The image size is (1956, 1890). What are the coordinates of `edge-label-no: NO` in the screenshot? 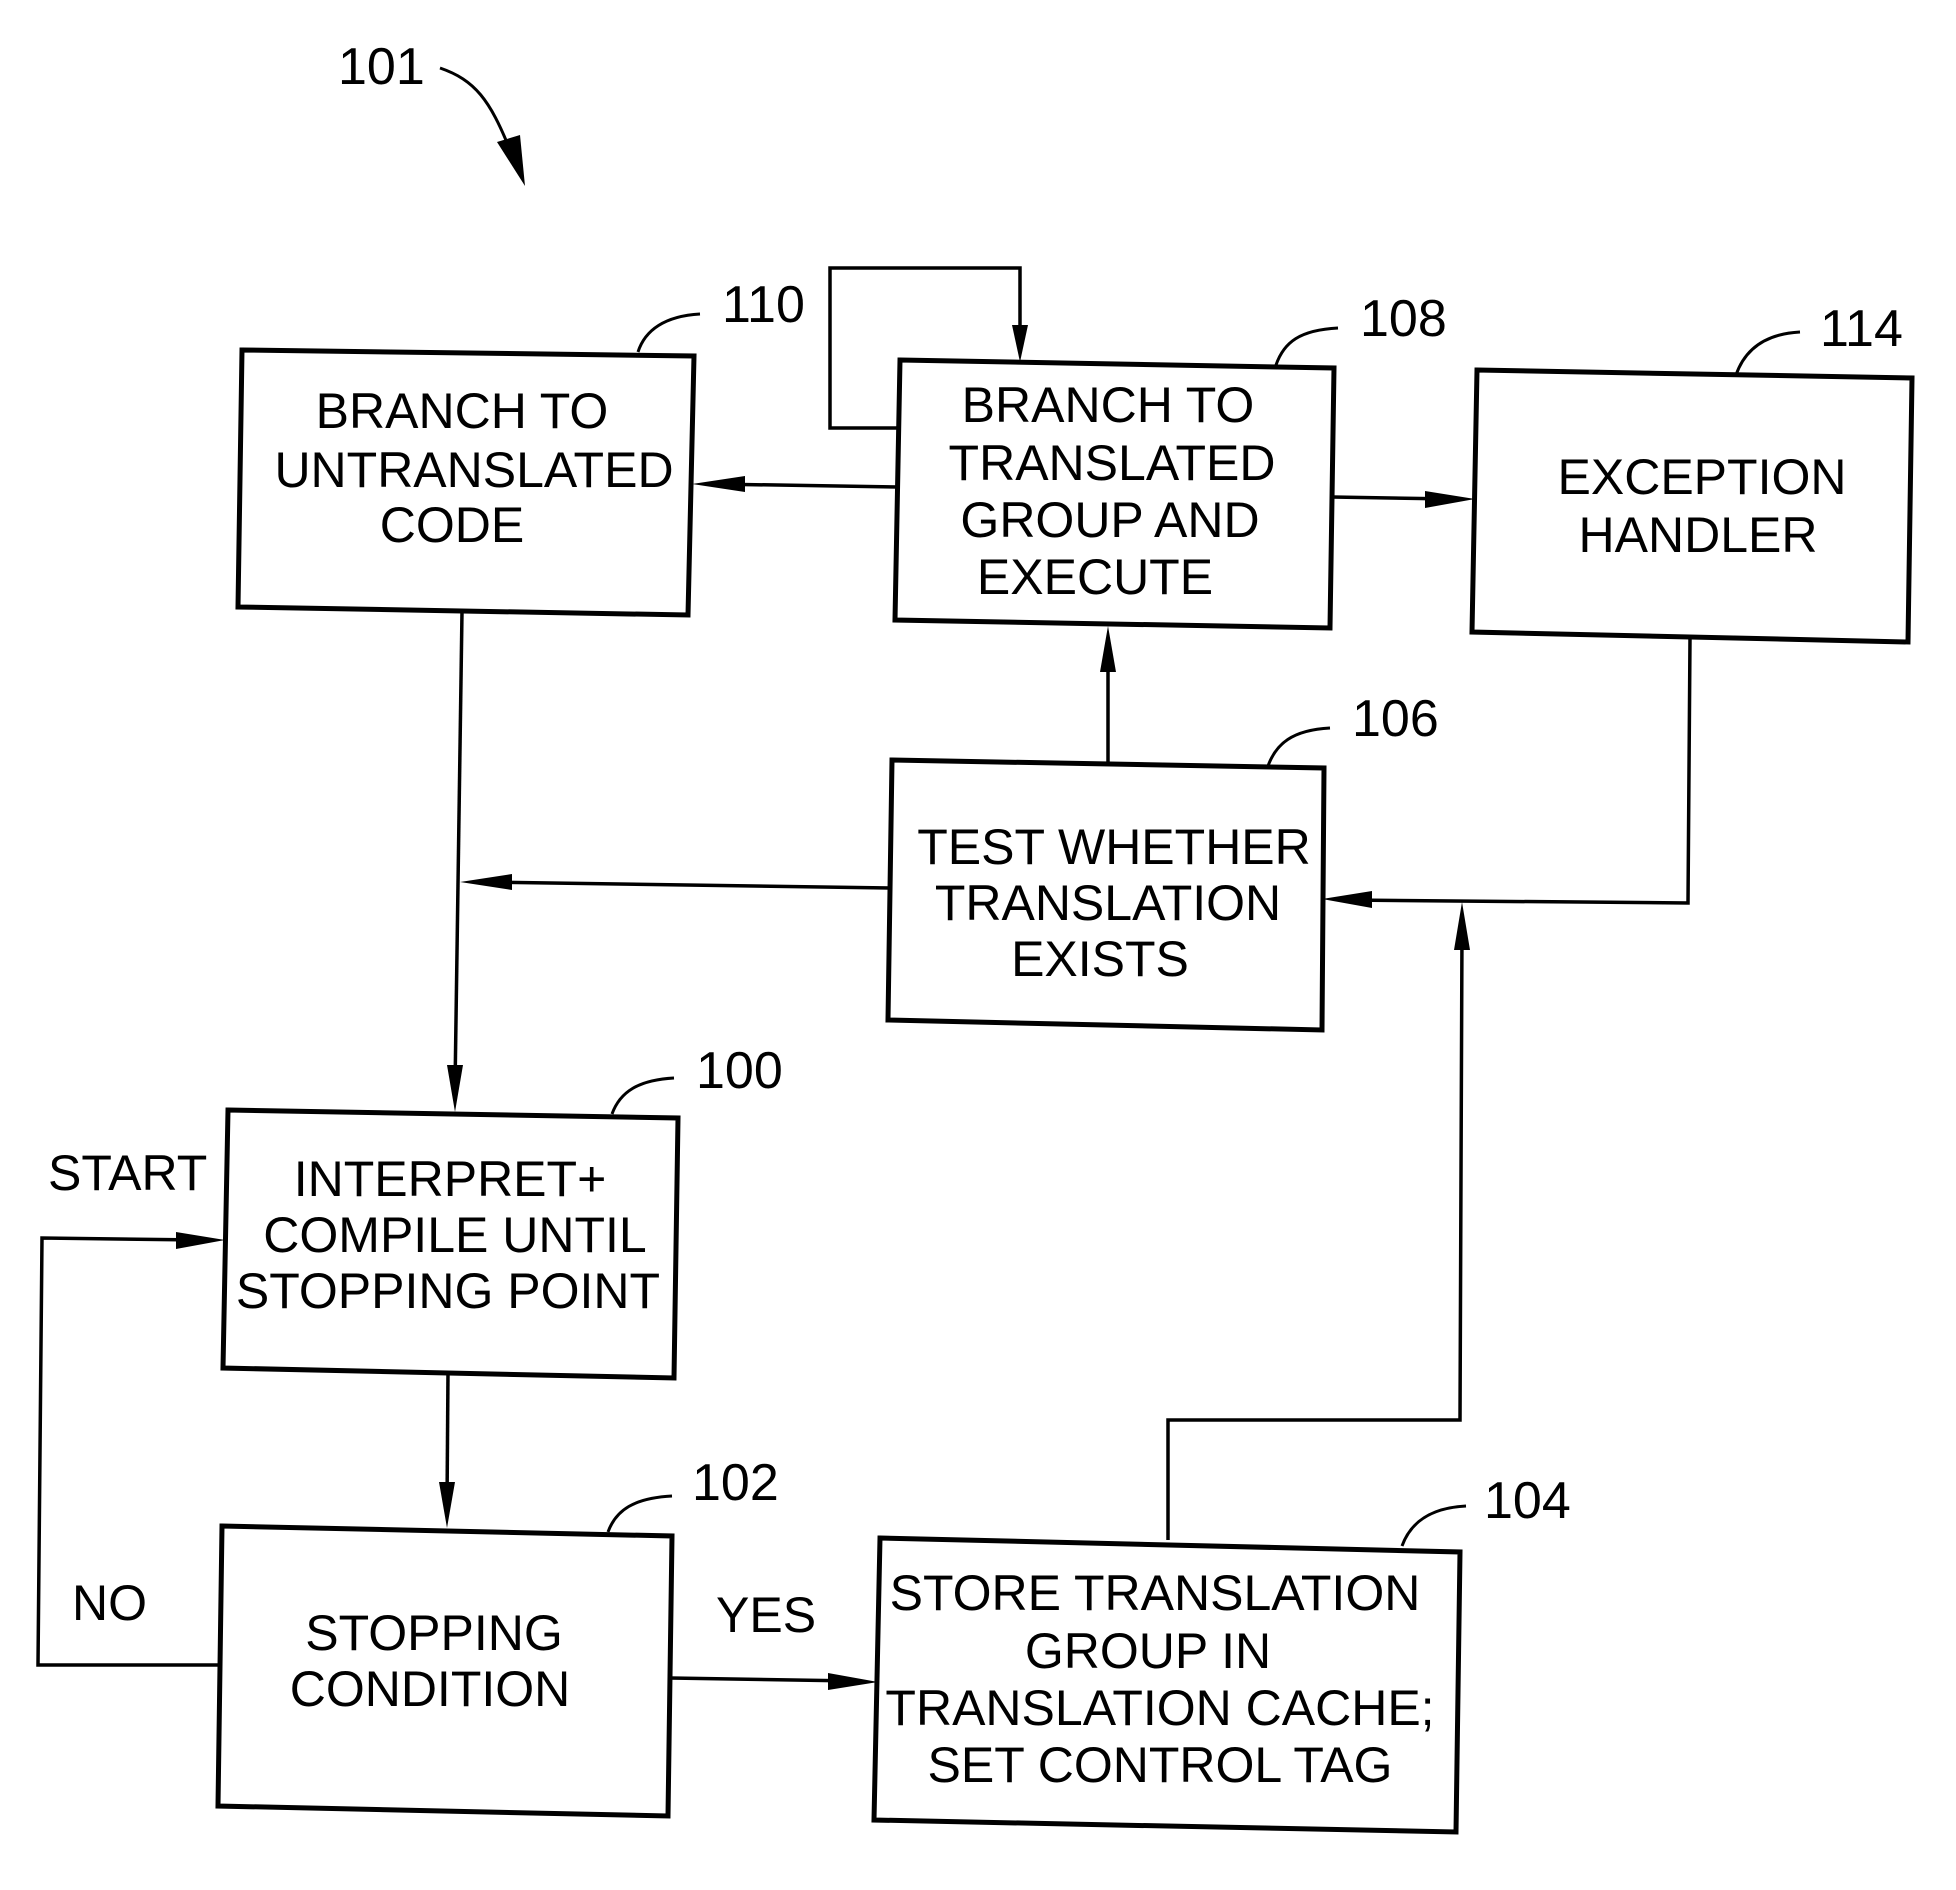 It's located at (109, 1603).